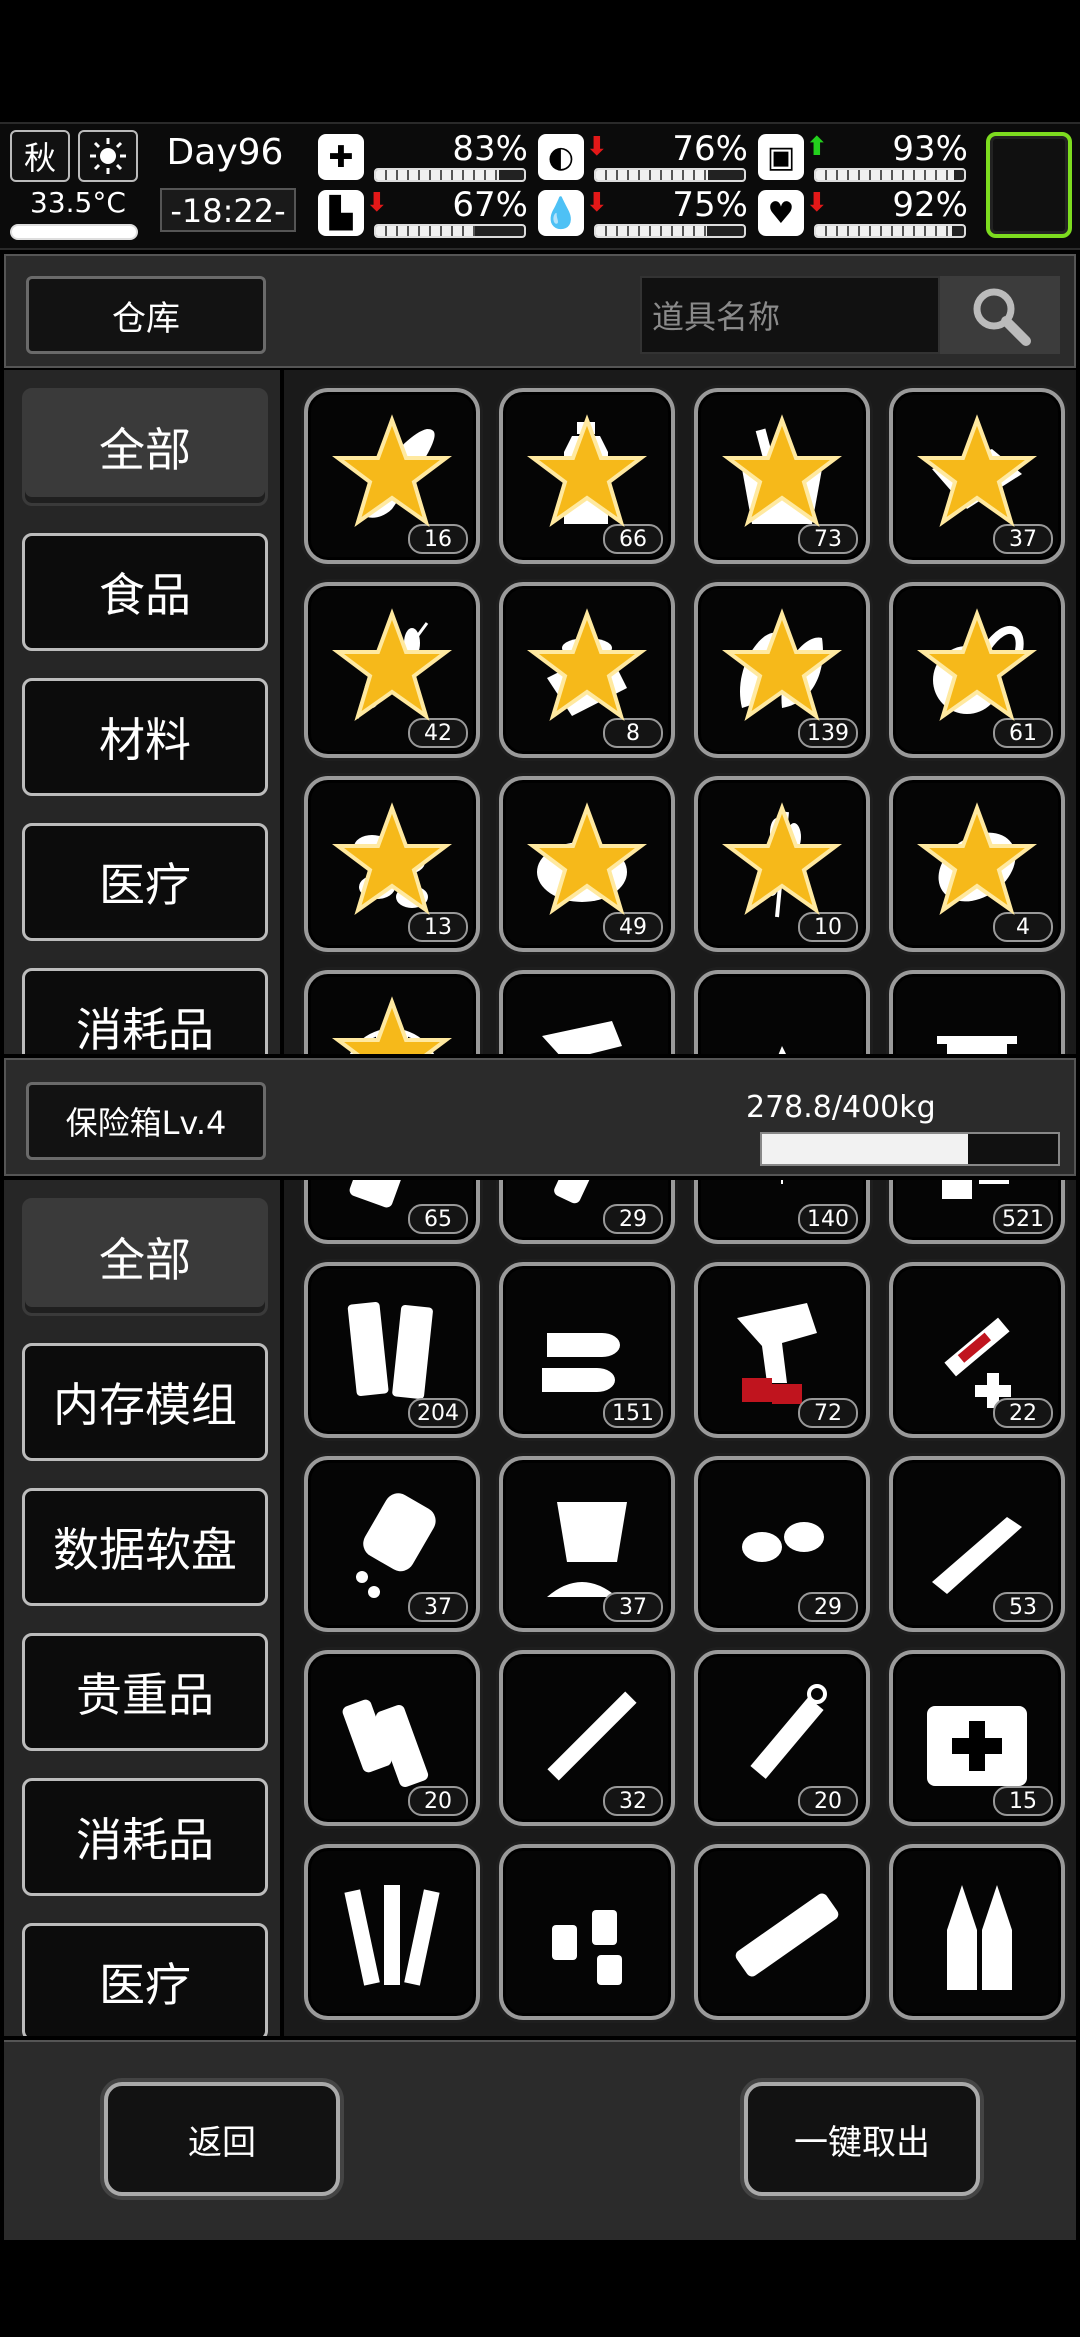 This screenshot has height=2337, width=1080. Describe the element at coordinates (587, 1350) in the screenshot. I see `item-slot: 151` at that location.